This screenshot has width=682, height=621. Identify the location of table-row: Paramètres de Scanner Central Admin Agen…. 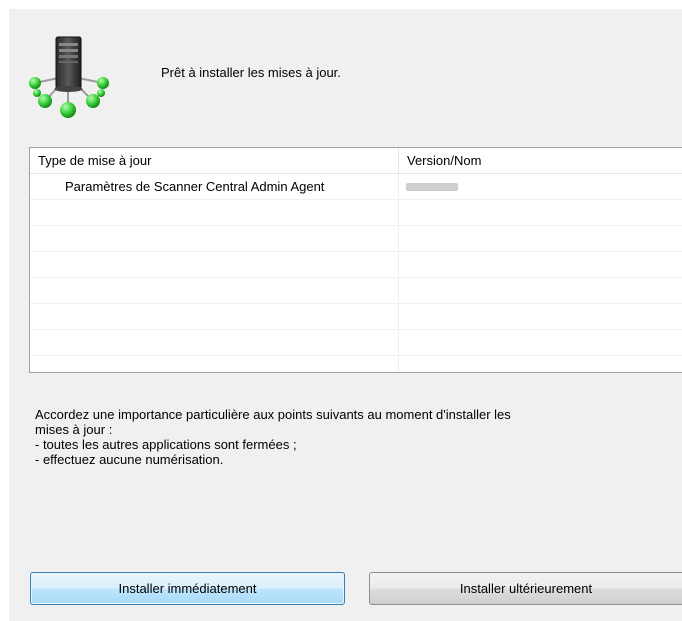
(356, 187).